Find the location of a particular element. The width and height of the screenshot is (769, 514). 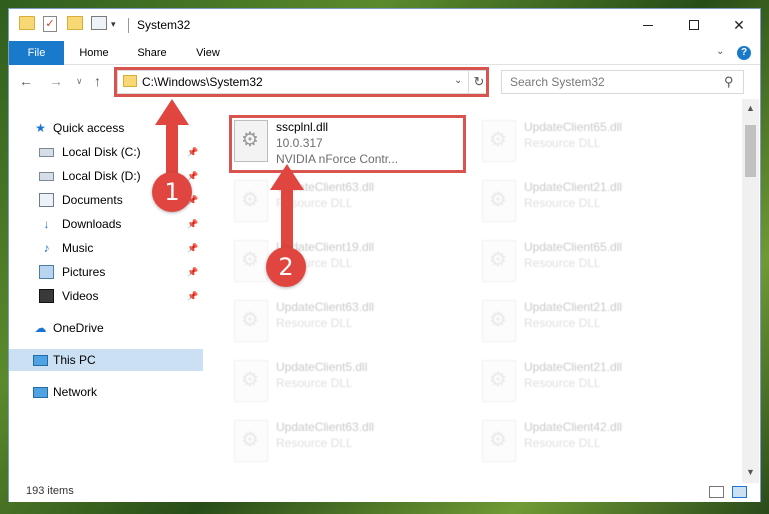

music-icon: ♪ is located at coordinates (46, 248).